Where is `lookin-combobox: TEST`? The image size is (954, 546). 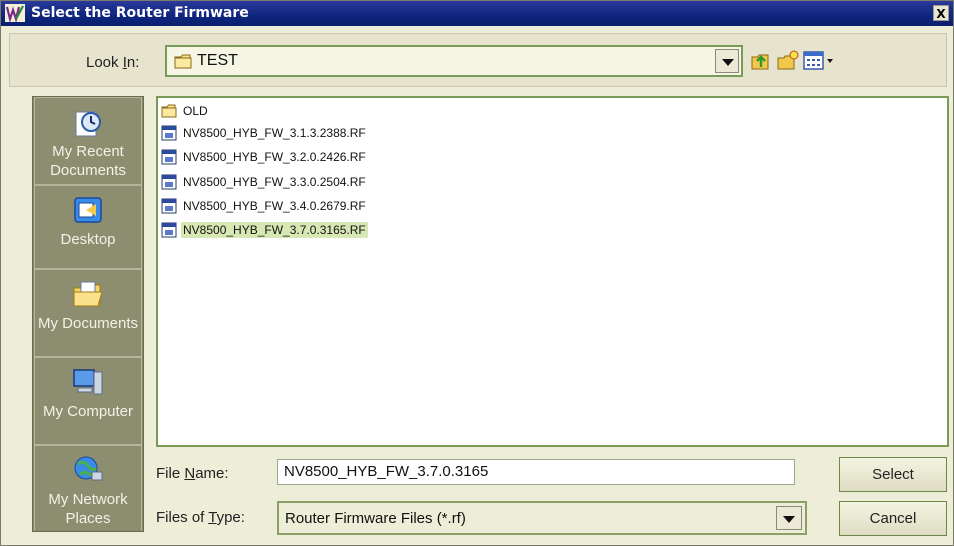 lookin-combobox: TEST is located at coordinates (454, 61).